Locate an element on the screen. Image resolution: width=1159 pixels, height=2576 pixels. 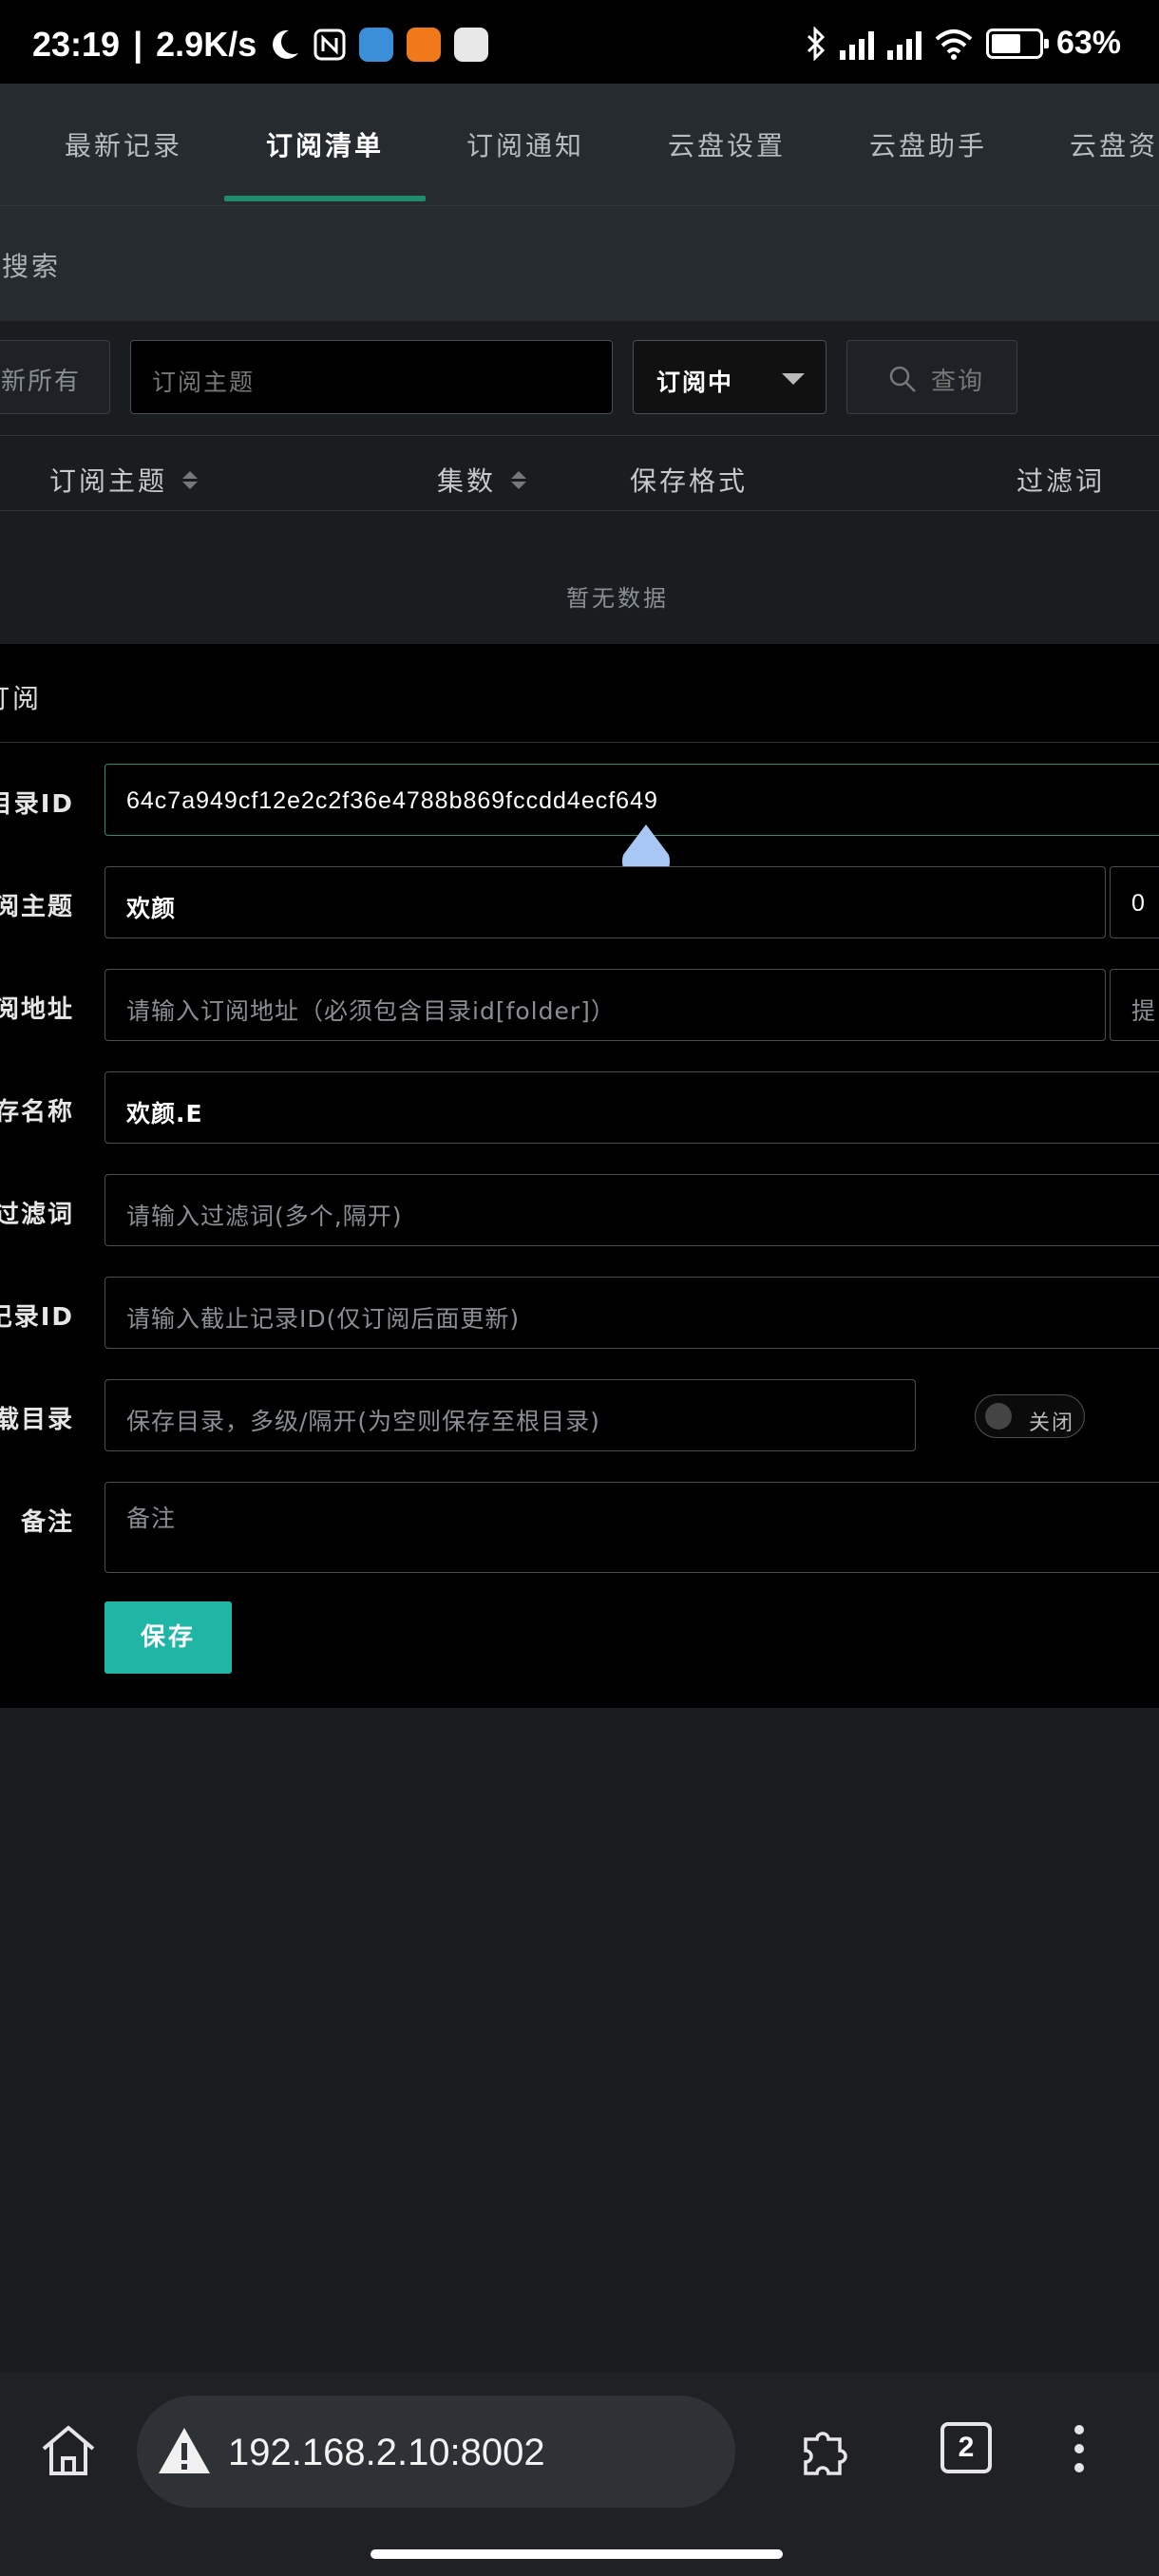
active-tab-indicator is located at coordinates (325, 198).